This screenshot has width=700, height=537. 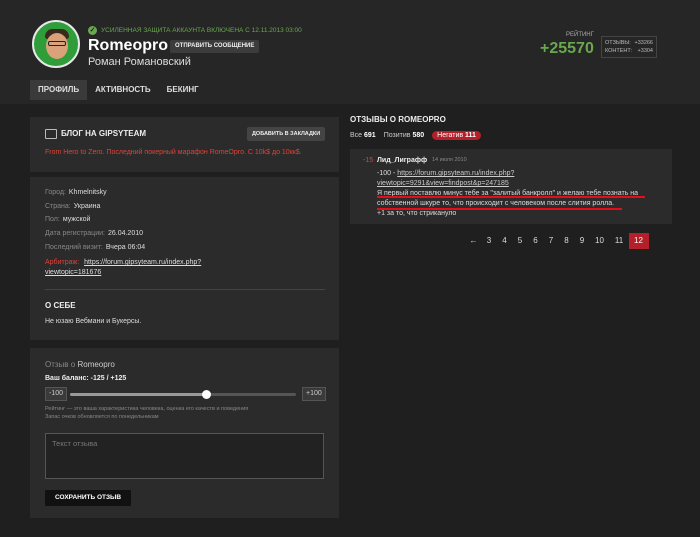 What do you see at coordinates (368, 160) in the screenshot?
I see `review-score: -15` at bounding box center [368, 160].